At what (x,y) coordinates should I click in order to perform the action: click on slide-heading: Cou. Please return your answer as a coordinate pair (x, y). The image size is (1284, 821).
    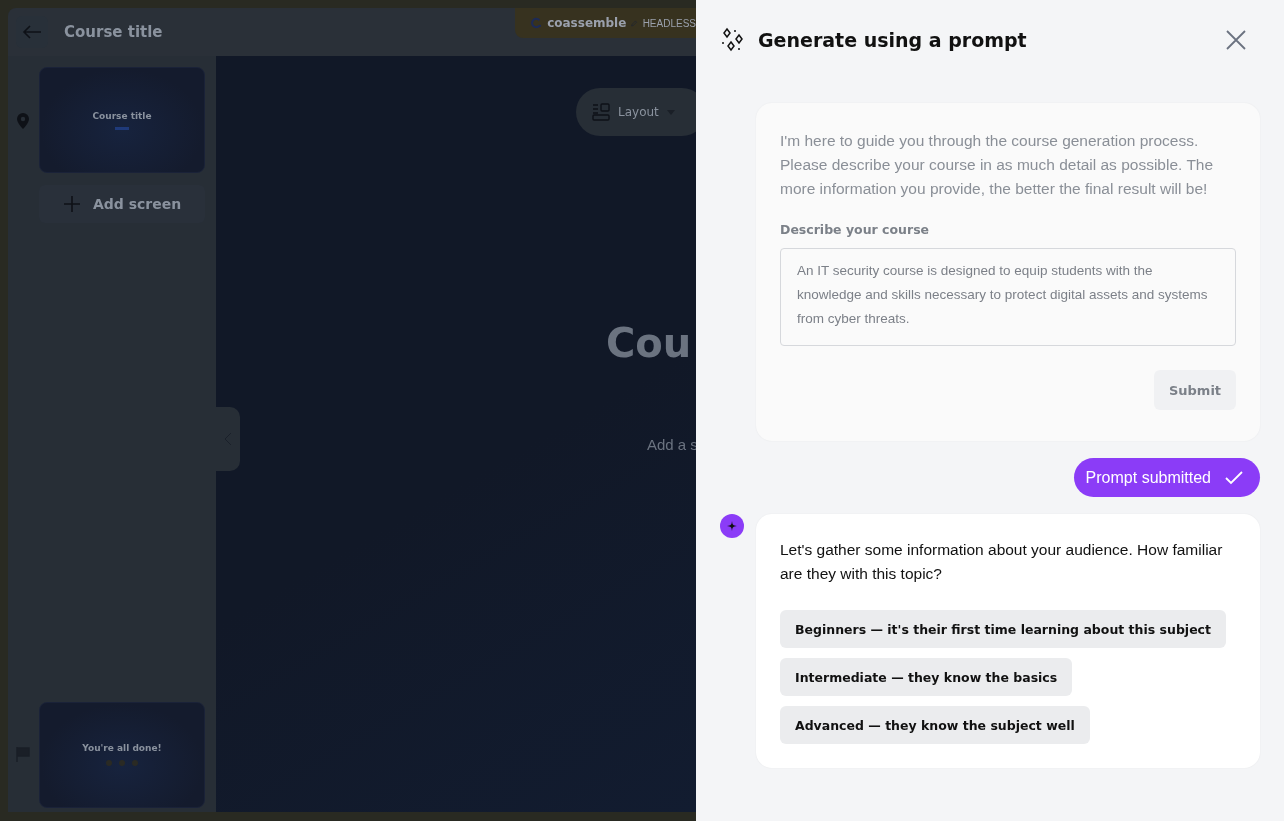
    Looking at the image, I should click on (649, 343).